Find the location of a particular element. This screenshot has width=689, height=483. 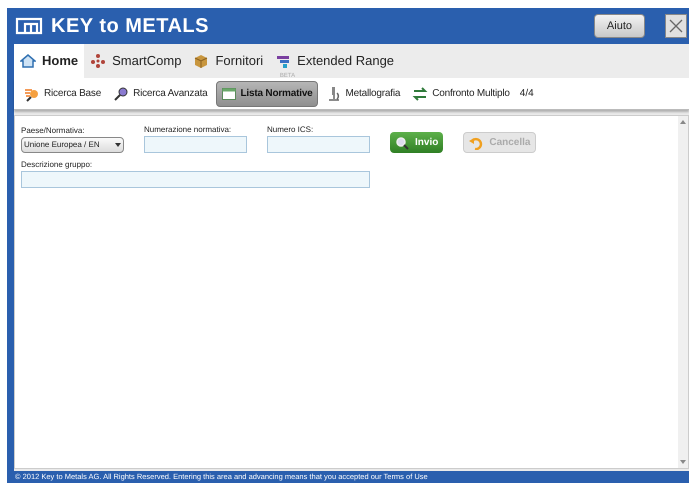

toolbar-button: Confronto Multiplo is located at coordinates (461, 93).